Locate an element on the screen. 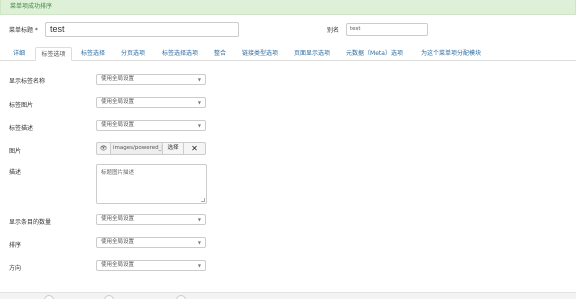 Image resolution: width=576 pixels, height=299 pixels. tab-pagination-options: 分页选项 is located at coordinates (133, 54).